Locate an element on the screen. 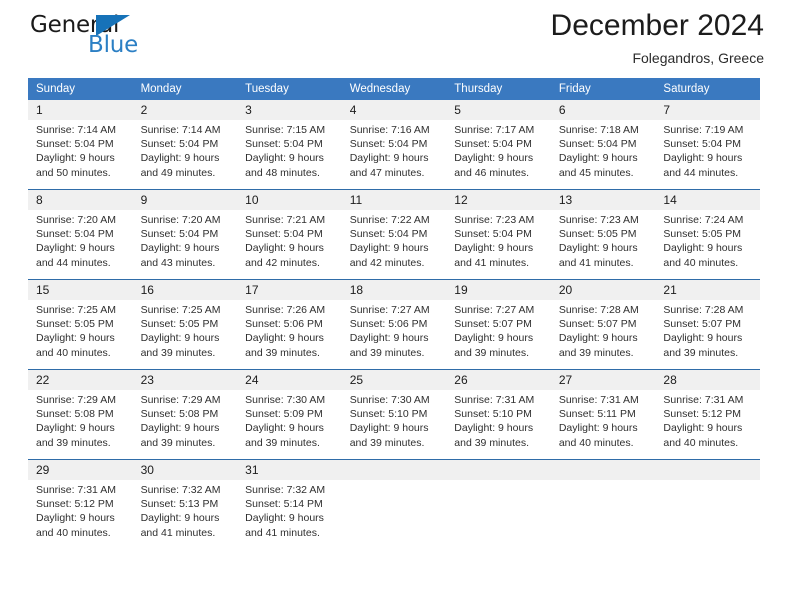  day-number-band: 1 2 3 4 5 6 7 is located at coordinates (394, 110).